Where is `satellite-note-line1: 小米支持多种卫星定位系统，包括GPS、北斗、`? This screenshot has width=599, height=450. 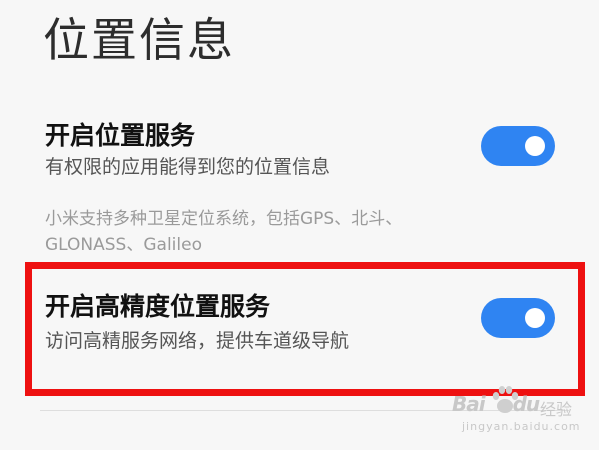
satellite-note-line1: 小米支持多种卫星定位系统，包括GPS、北斗、 is located at coordinates (224, 219).